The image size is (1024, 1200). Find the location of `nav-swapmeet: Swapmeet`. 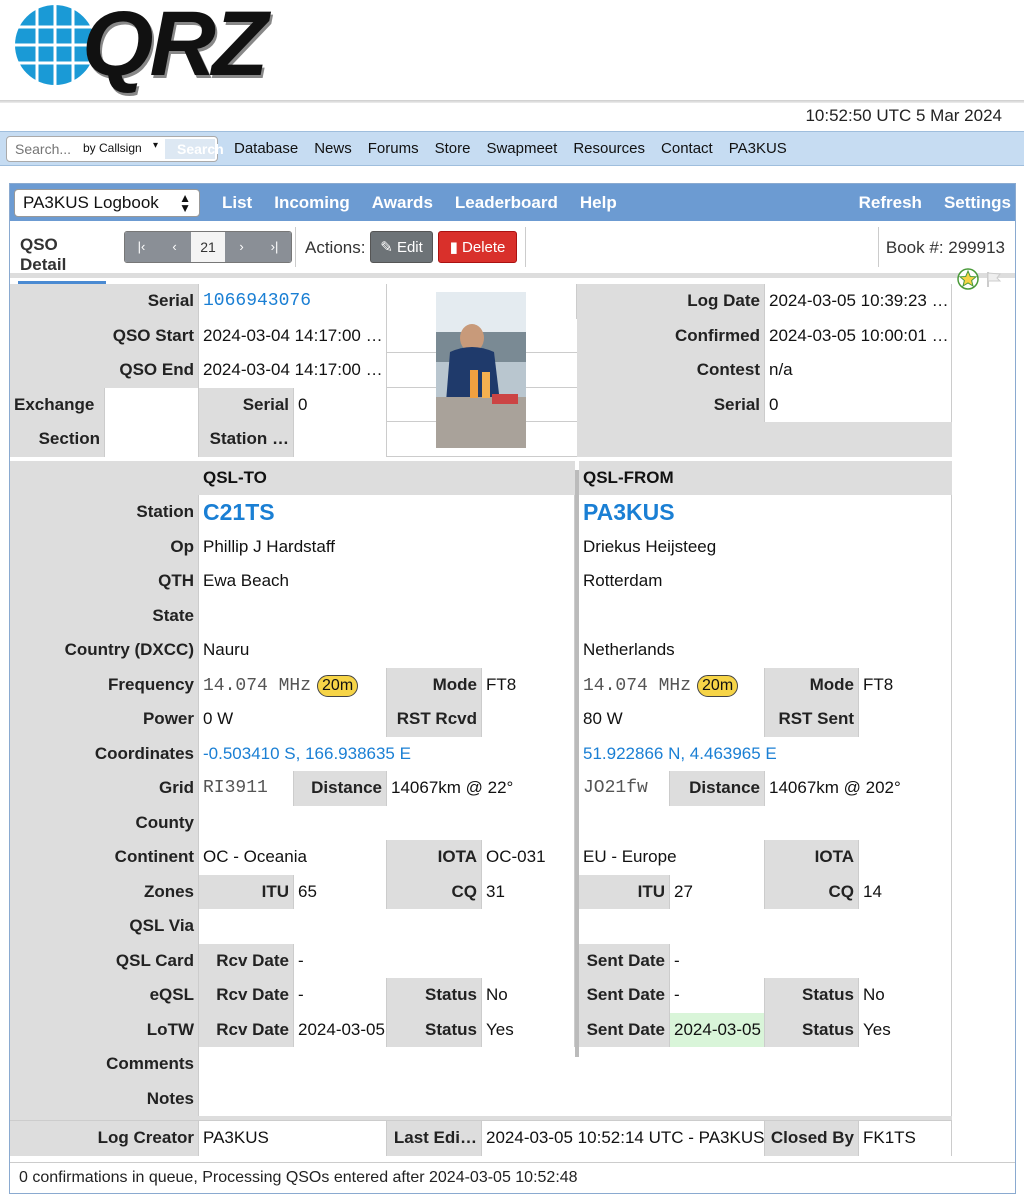

nav-swapmeet: Swapmeet is located at coordinates (521, 148).